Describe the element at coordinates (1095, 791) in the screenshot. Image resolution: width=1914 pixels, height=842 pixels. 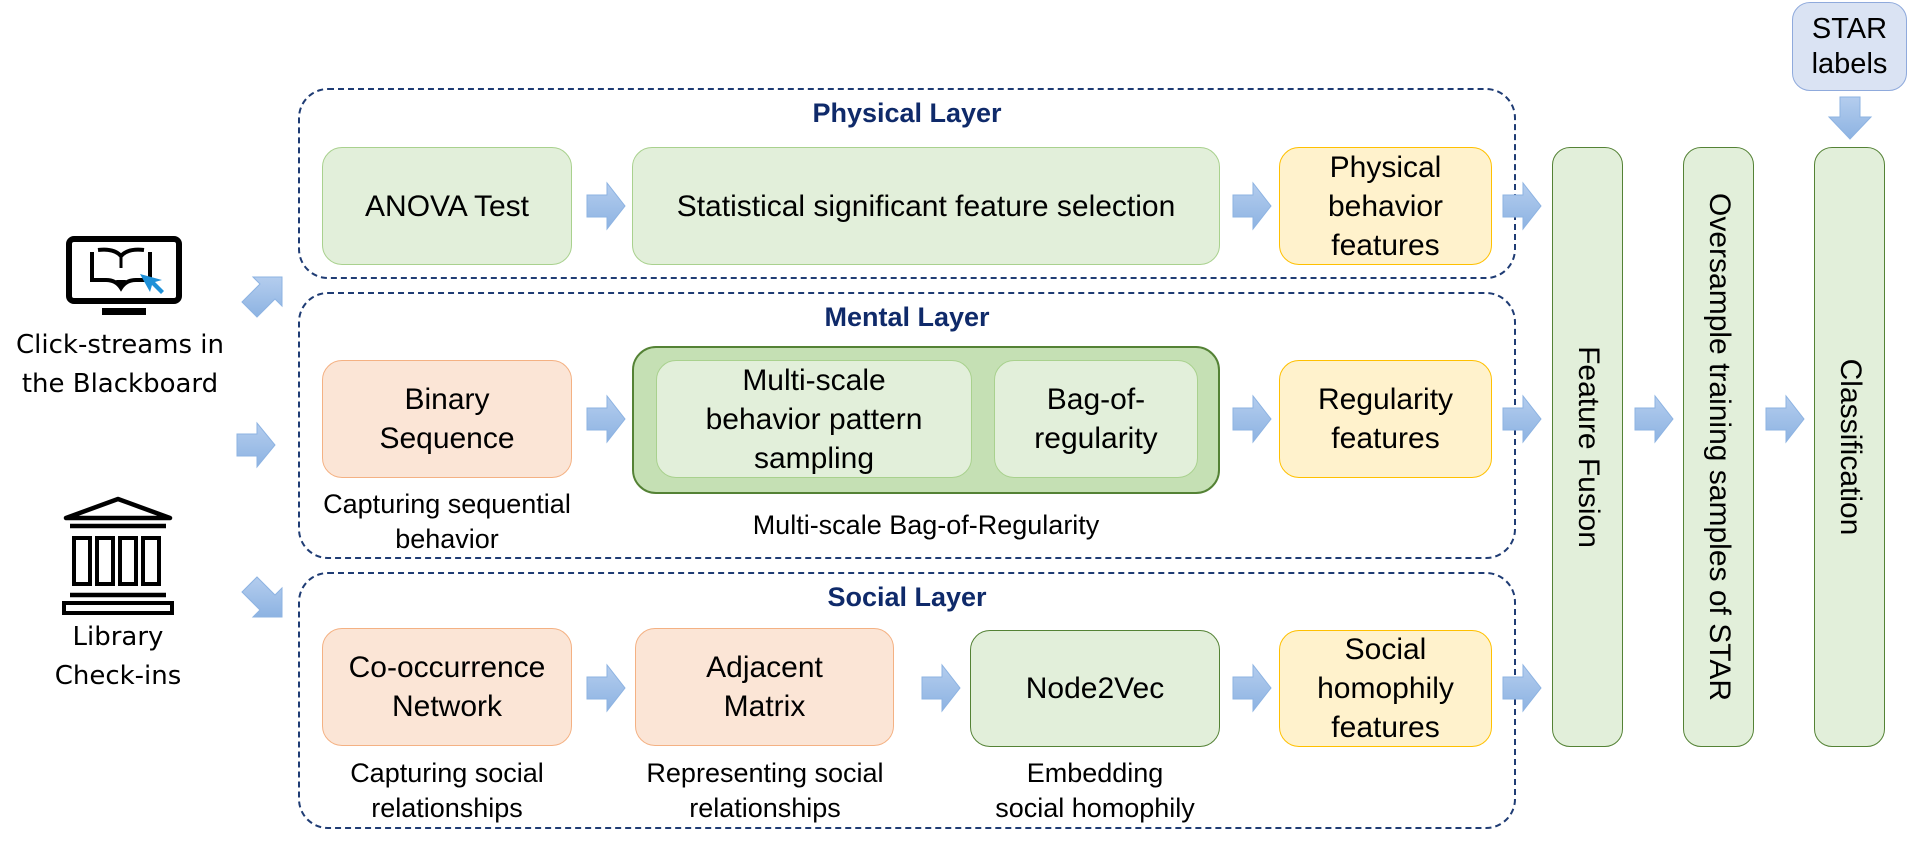
I see `node2vec-caption: Embedding social homophily` at that location.